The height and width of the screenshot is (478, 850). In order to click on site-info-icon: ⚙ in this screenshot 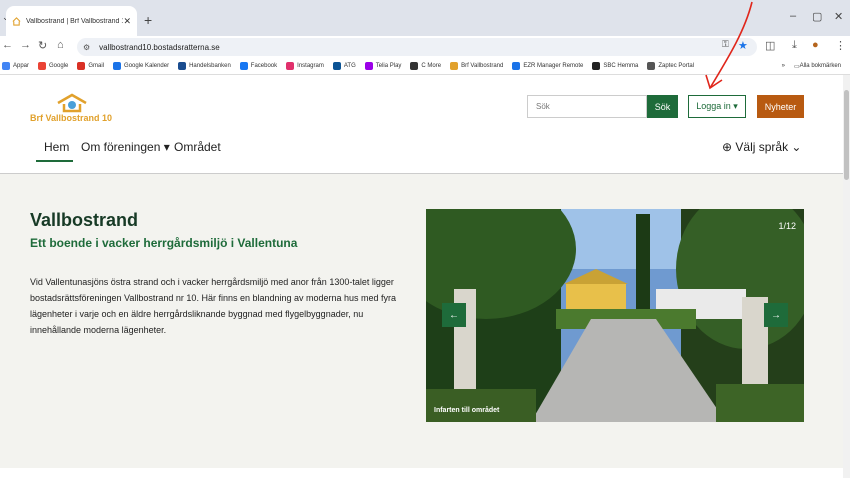, I will do `click(86, 47)`.